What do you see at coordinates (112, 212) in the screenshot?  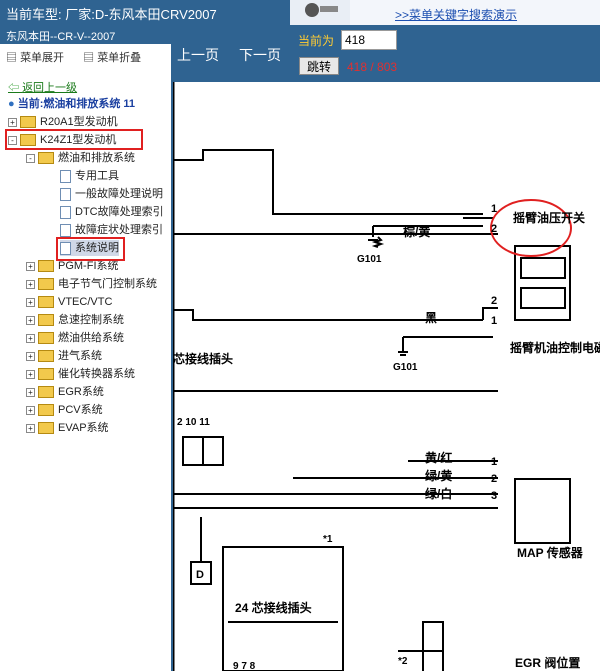 I see `tree-item-dtc-index: DTC故障处理索引` at bounding box center [112, 212].